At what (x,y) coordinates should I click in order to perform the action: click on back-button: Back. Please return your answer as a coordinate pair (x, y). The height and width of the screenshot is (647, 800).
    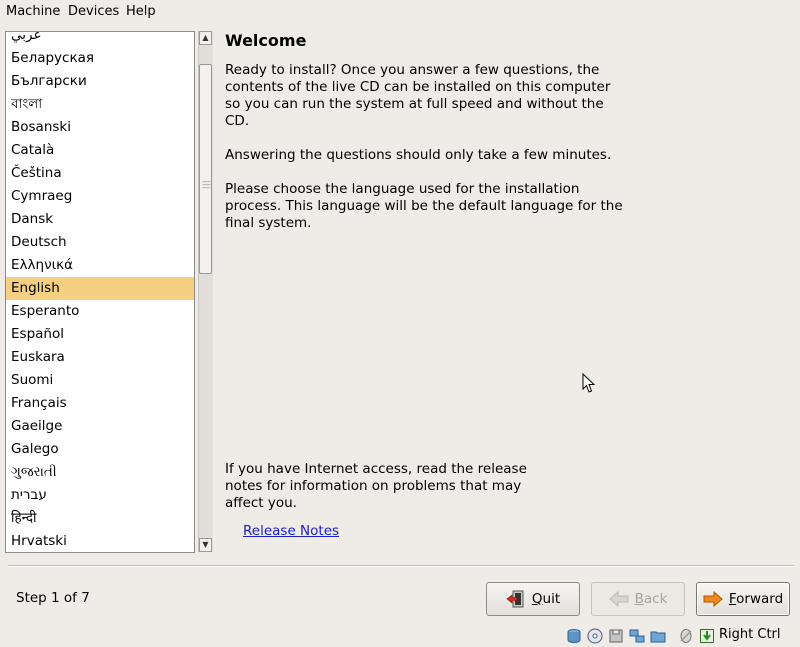
    Looking at the image, I should click on (638, 599).